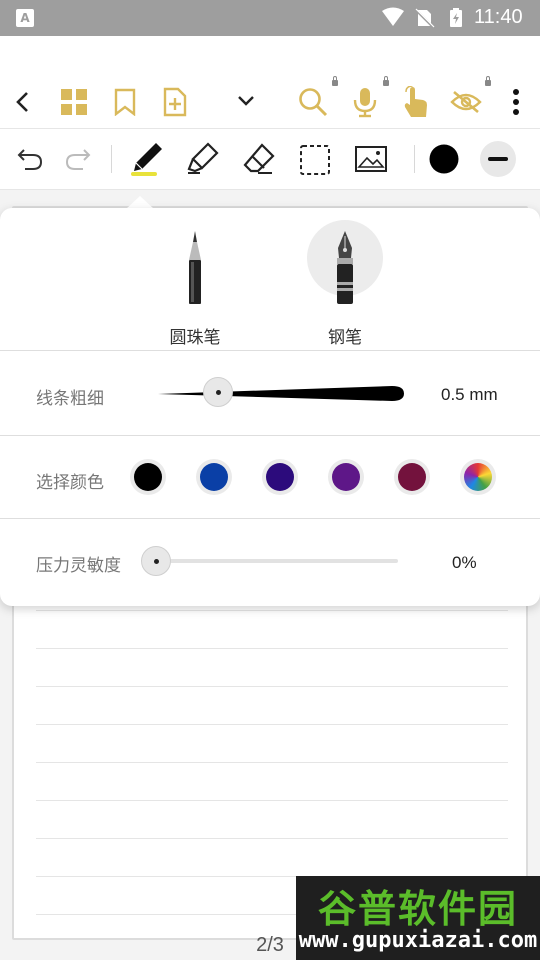 The height and width of the screenshot is (960, 540). What do you see at coordinates (393, 16) in the screenshot?
I see `wifi-icon` at bounding box center [393, 16].